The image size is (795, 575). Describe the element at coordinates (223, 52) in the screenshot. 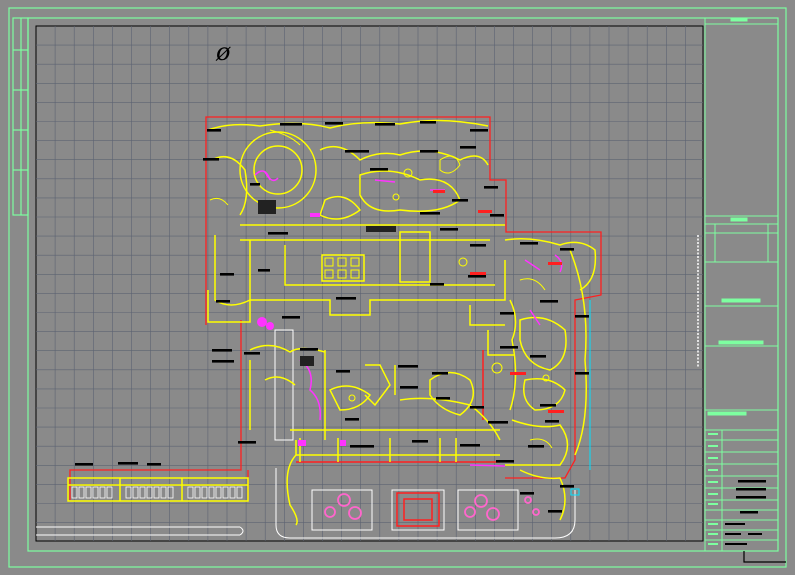

I see `north-arrow-symbol: ø` at that location.